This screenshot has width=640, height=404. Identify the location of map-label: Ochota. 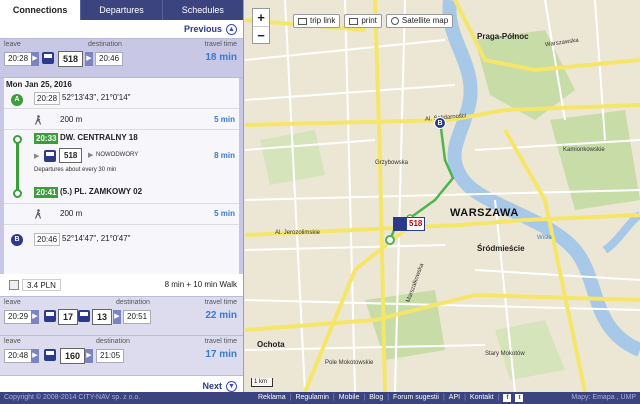
(271, 344).